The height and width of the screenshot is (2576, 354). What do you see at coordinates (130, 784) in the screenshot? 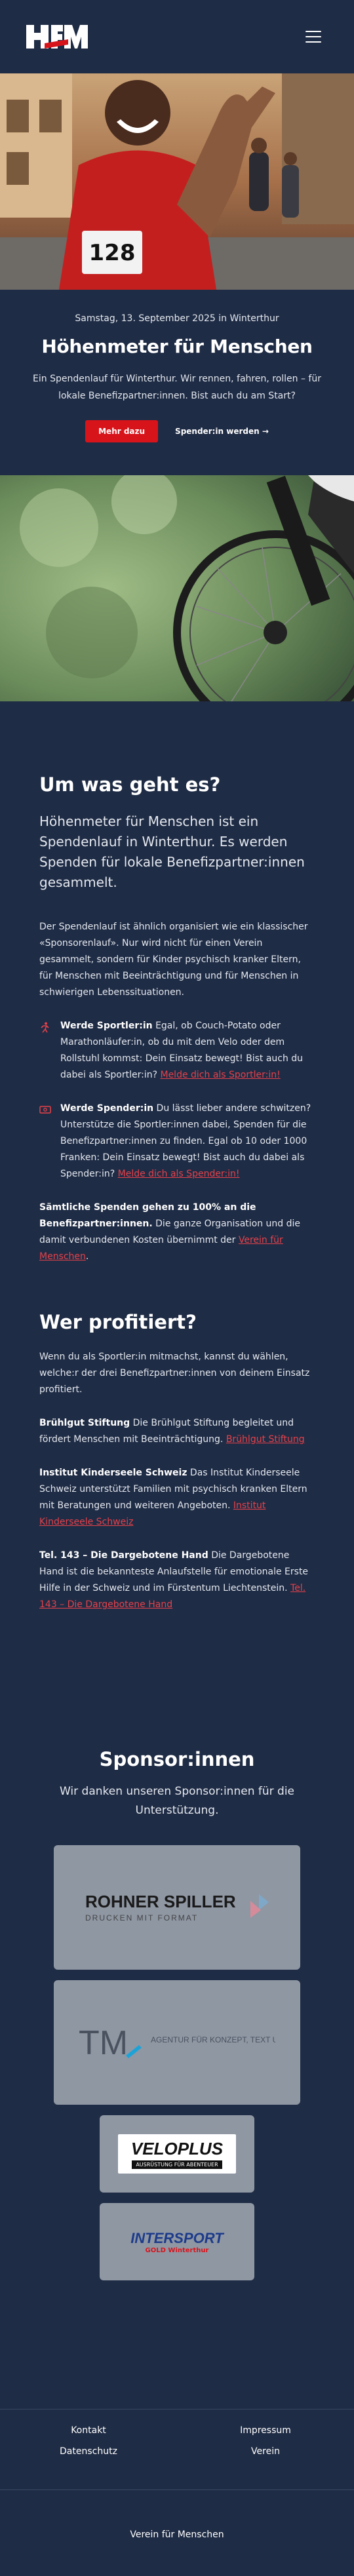
I see `about-title: Um was geht es?` at bounding box center [130, 784].